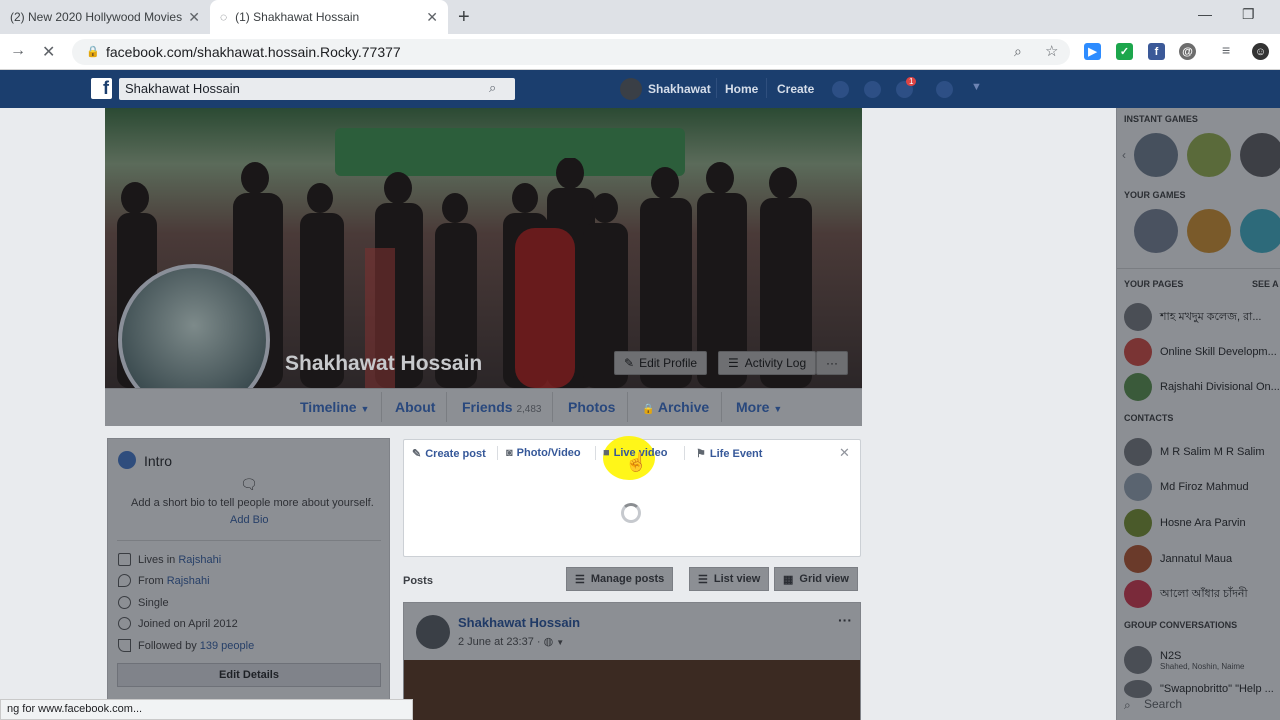 Image resolution: width=1280 pixels, height=720 pixels. Describe the element at coordinates (1184, 660) in the screenshot. I see `group-item: N2S Shahed, Noshin, Naime` at that location.